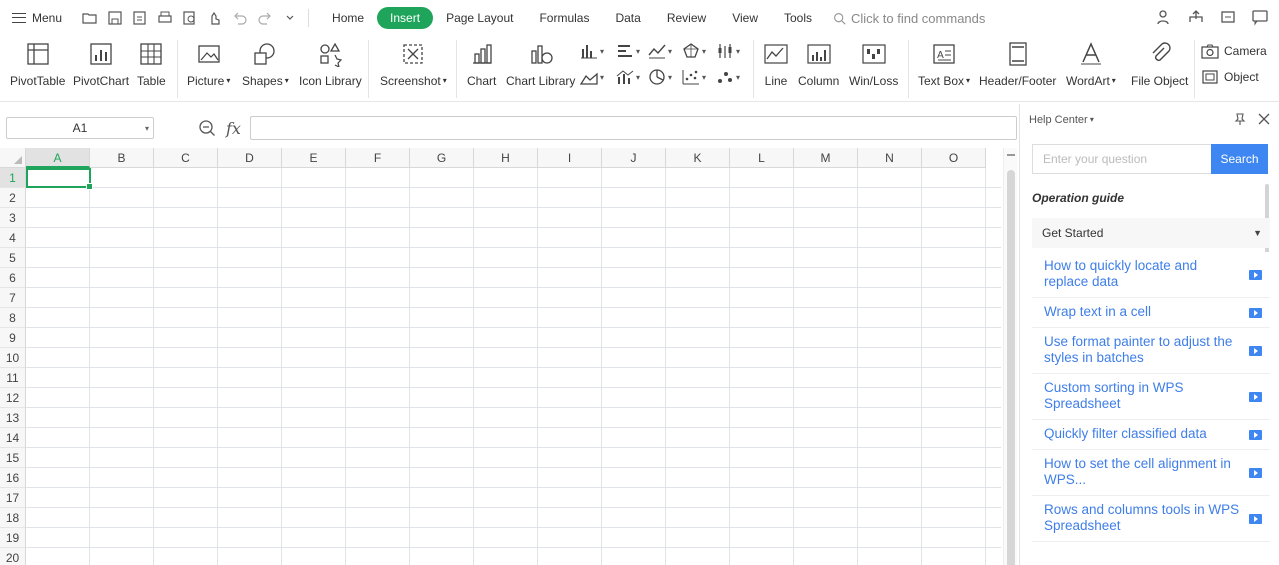 The width and height of the screenshot is (1279, 565). Describe the element at coordinates (13, 238) in the screenshot. I see `row-header-4: 4` at that location.